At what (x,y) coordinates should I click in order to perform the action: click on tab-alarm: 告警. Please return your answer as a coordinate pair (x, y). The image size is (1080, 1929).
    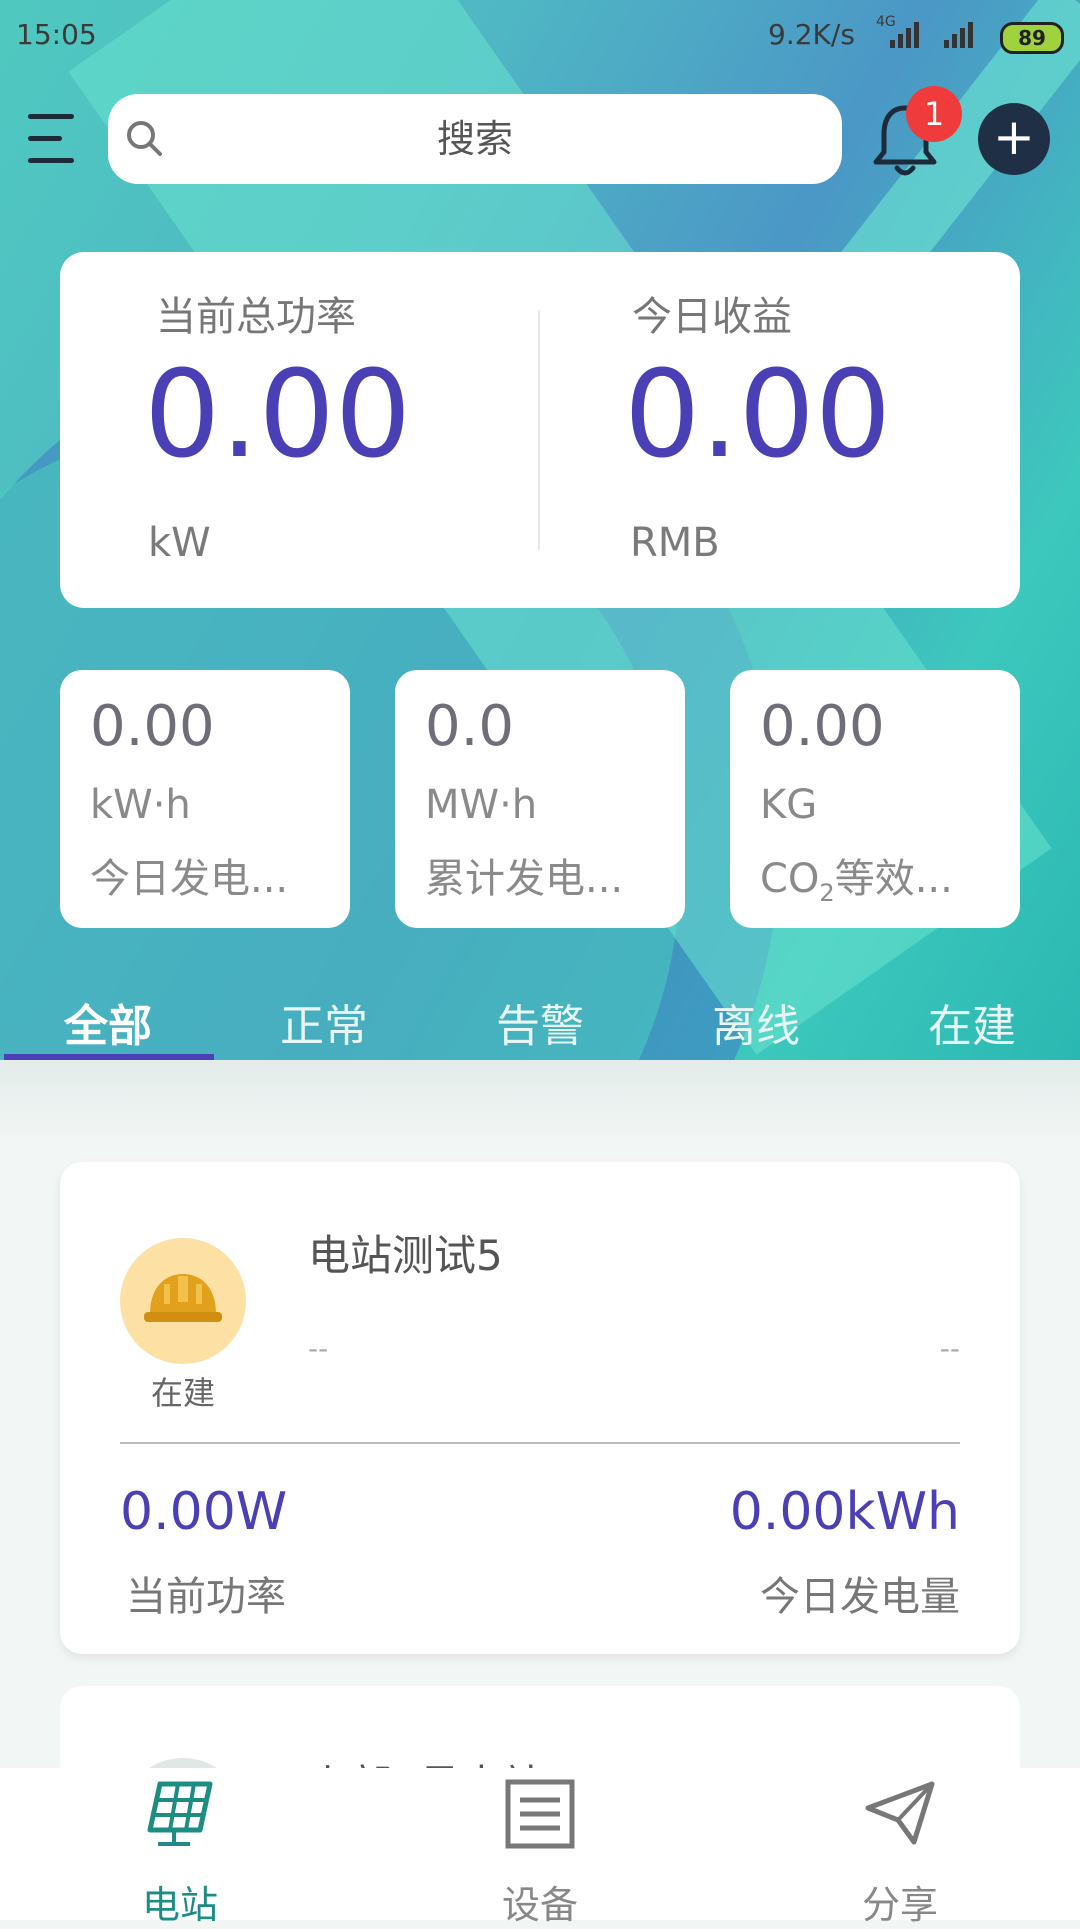
    Looking at the image, I should click on (540, 1022).